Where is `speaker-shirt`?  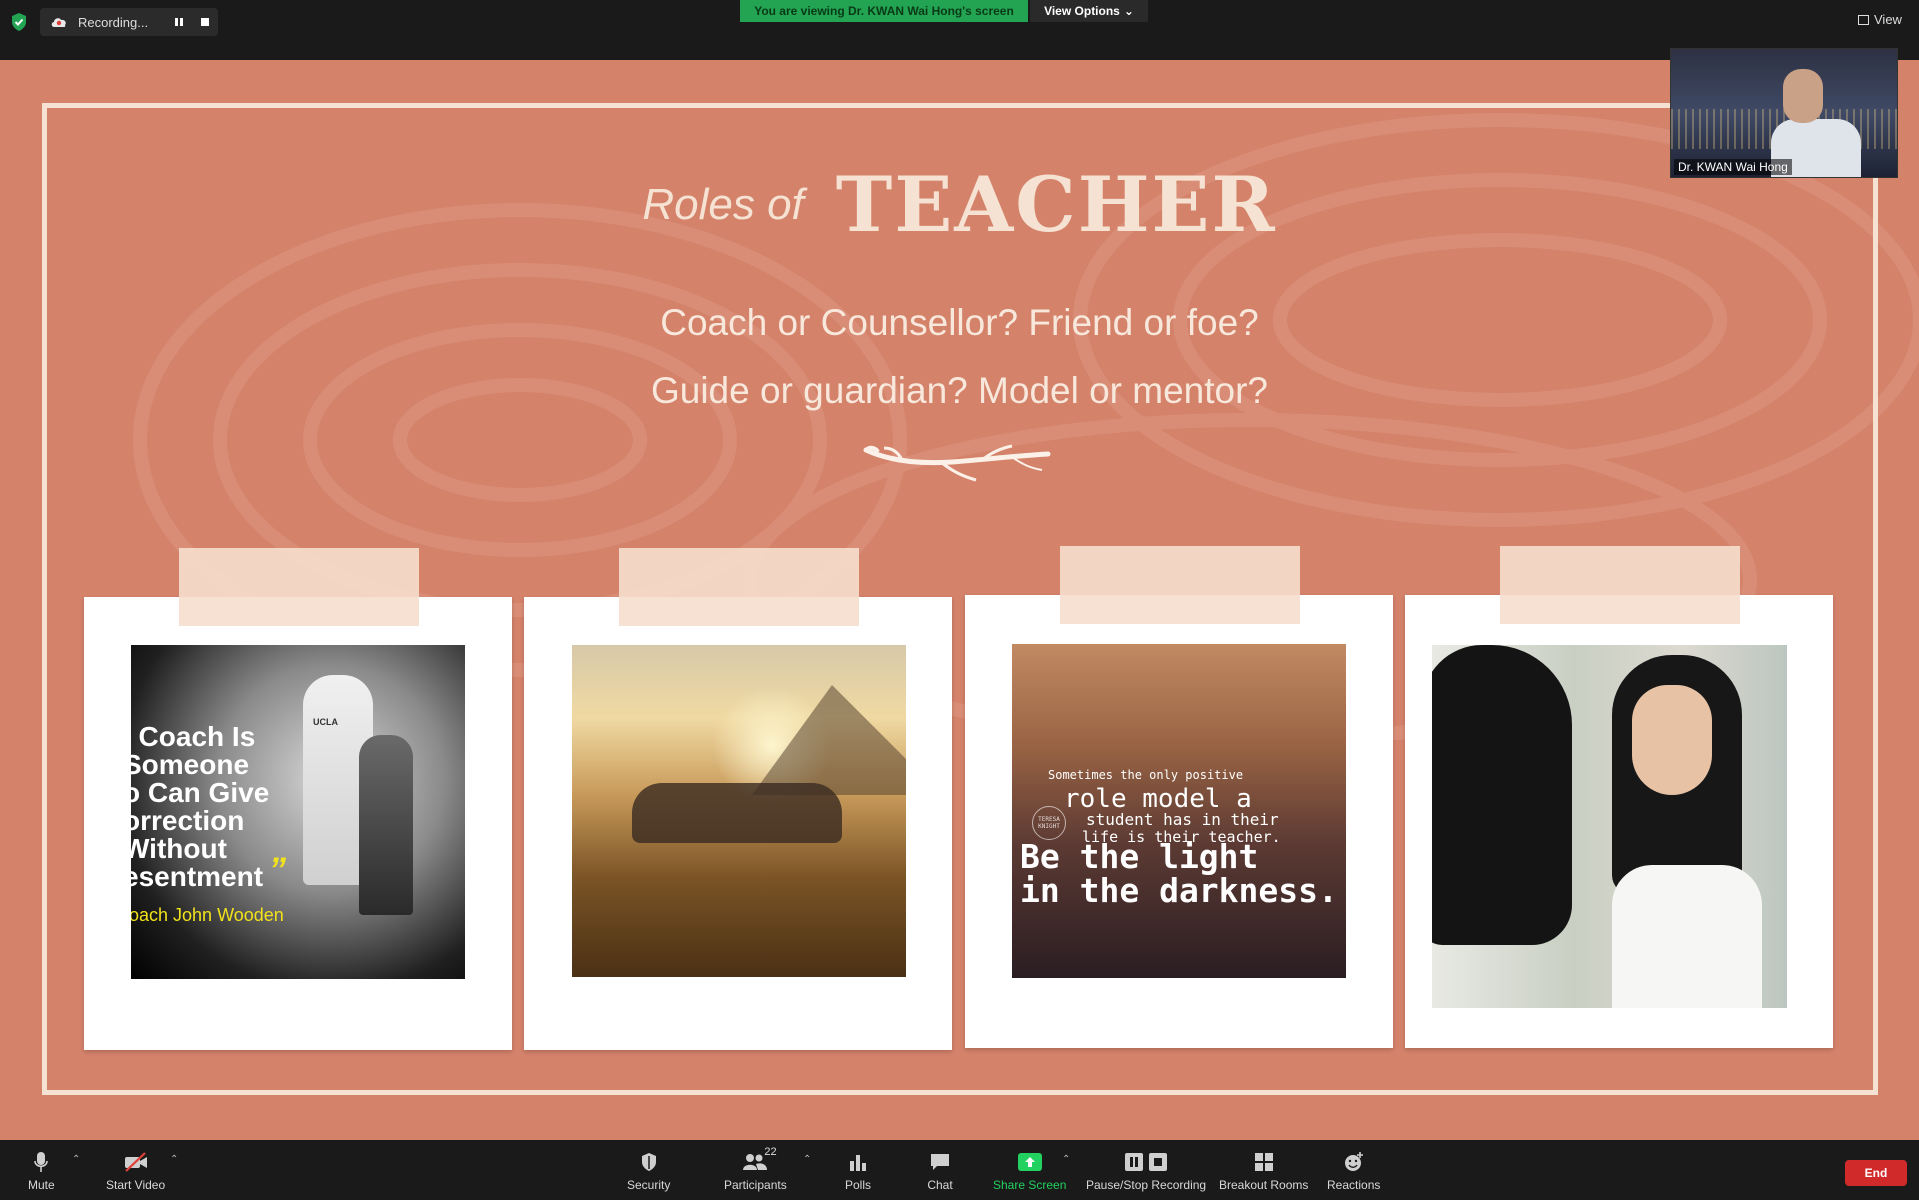 speaker-shirt is located at coordinates (1687, 936).